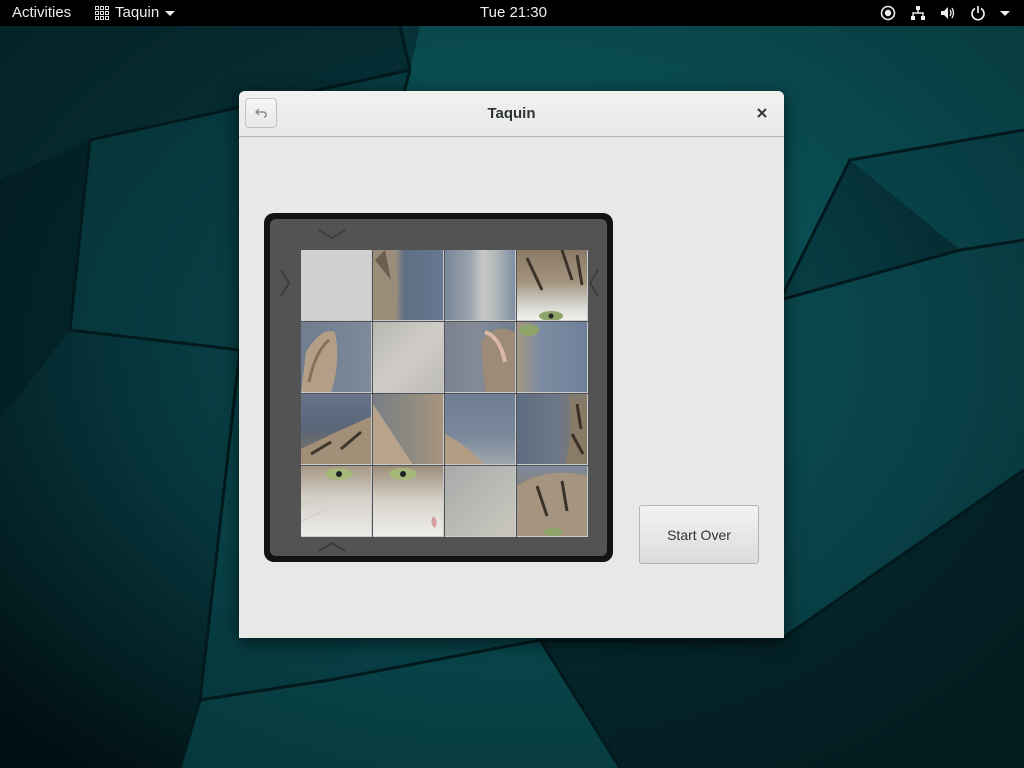 This screenshot has width=1024, height=768. What do you see at coordinates (594, 283) in the screenshot?
I see `chevron-left-icon` at bounding box center [594, 283].